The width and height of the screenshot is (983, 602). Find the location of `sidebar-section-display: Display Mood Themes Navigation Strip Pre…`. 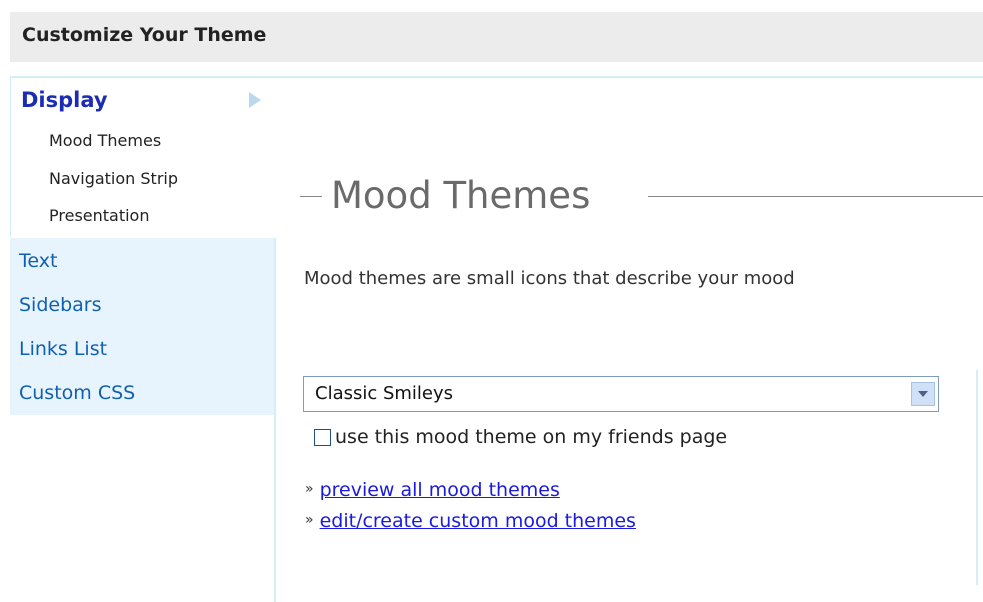

sidebar-section-display: Display Mood Themes Navigation Strip Pre… is located at coordinates (142, 157).